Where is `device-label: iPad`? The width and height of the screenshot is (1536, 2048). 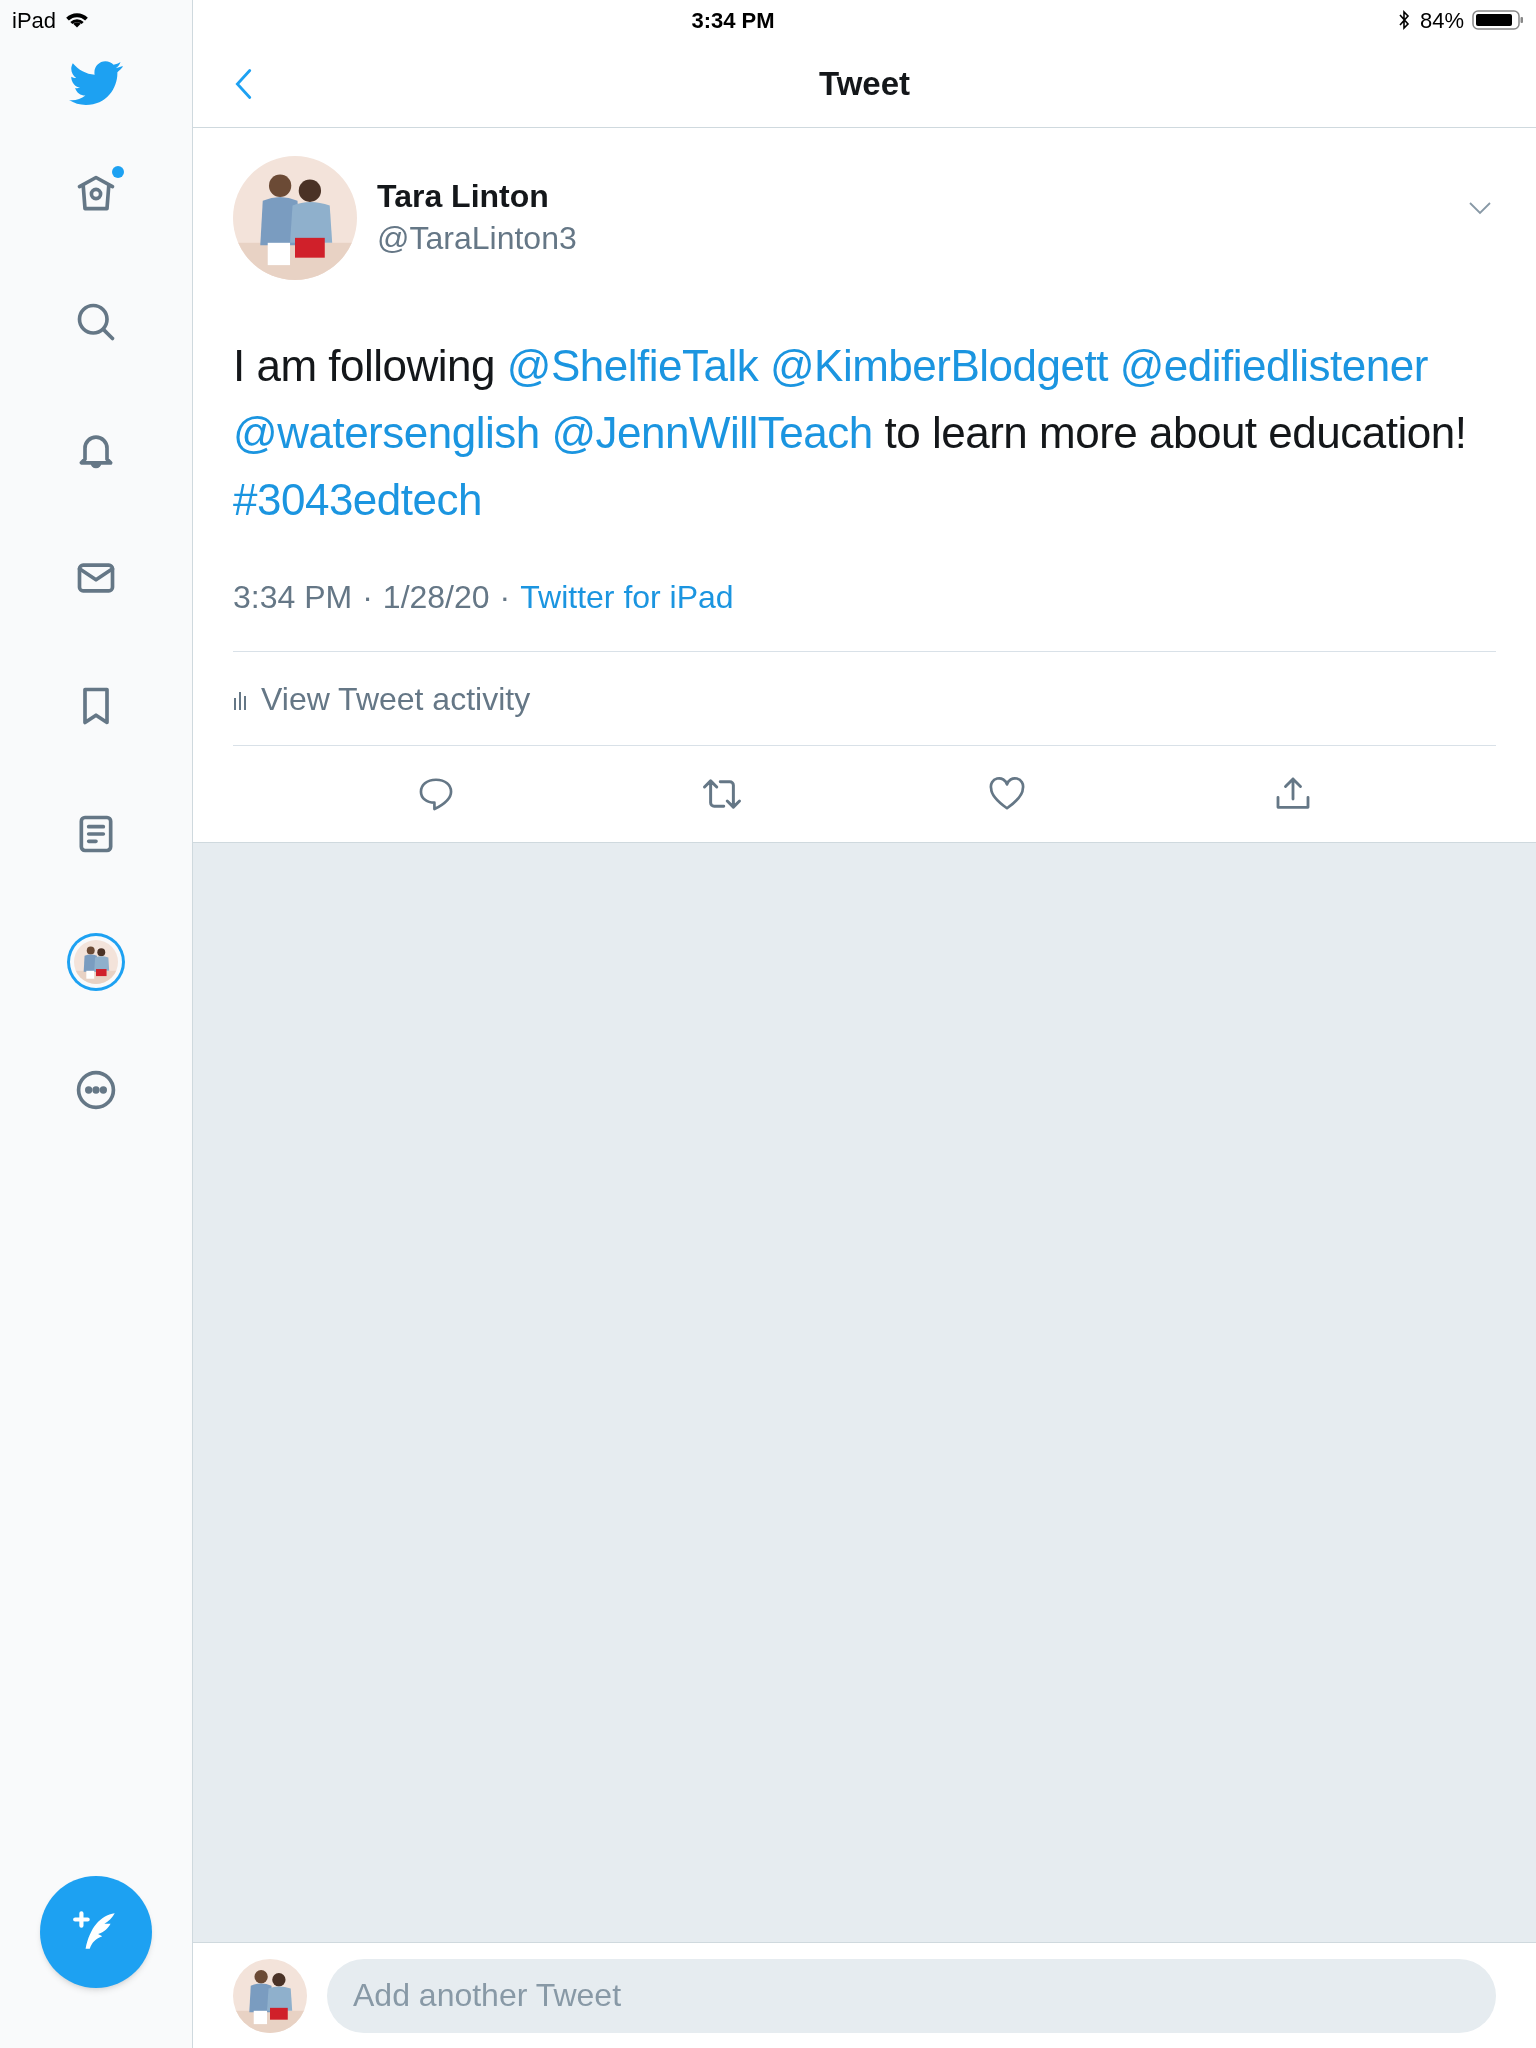 device-label: iPad is located at coordinates (34, 20).